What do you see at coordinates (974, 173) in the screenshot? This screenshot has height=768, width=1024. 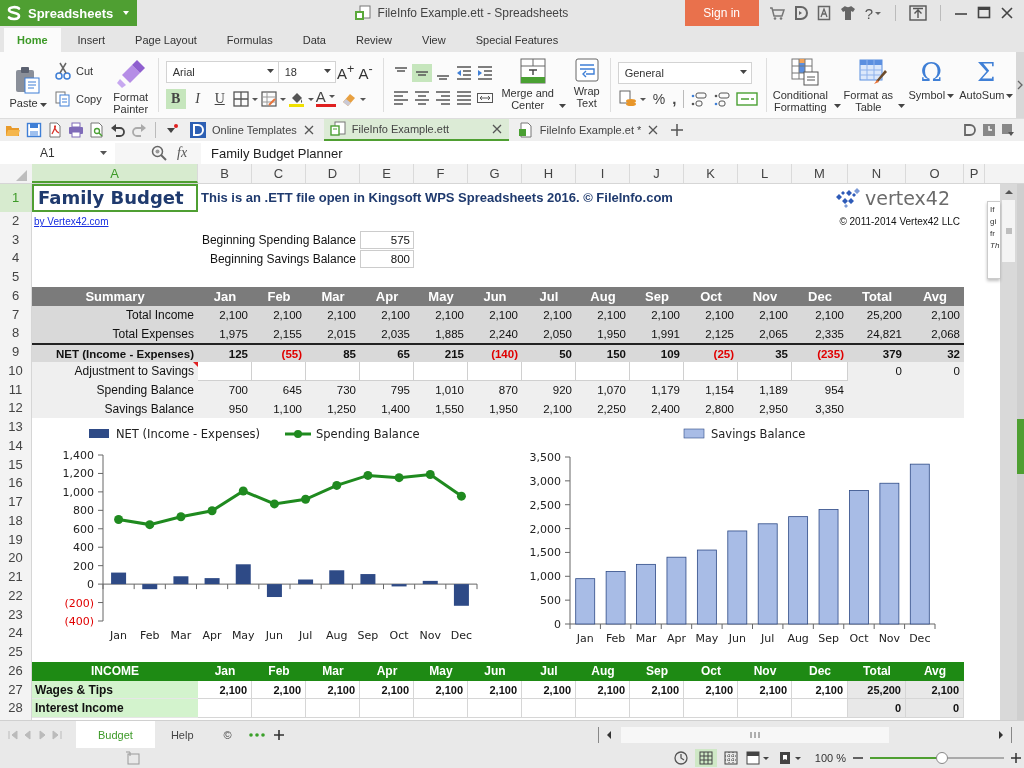 I see `column-header: P` at bounding box center [974, 173].